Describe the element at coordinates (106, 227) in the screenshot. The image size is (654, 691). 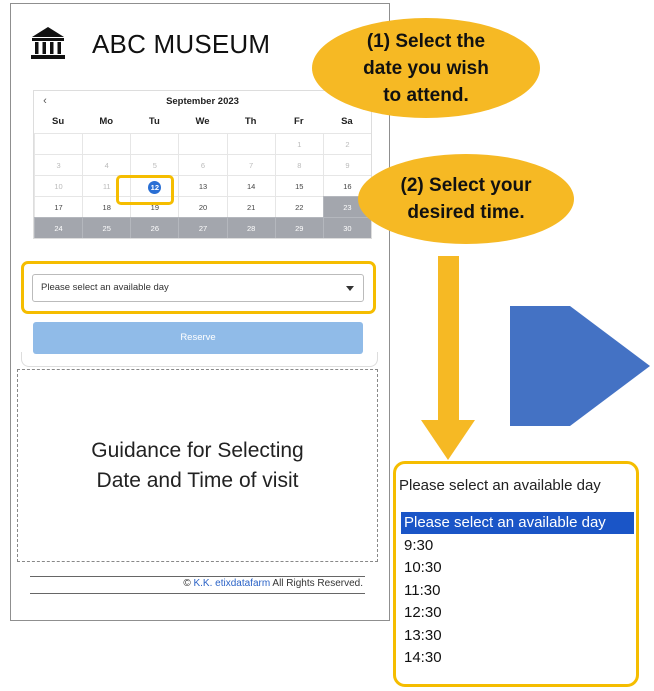
I see `calendar-day: 25` at that location.